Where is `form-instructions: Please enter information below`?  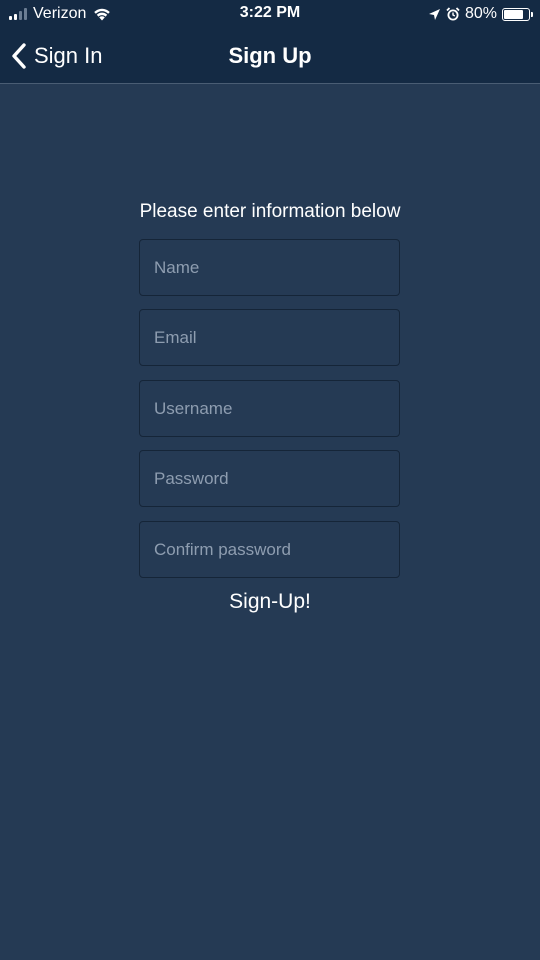
form-instructions: Please enter information below is located at coordinates (270, 211).